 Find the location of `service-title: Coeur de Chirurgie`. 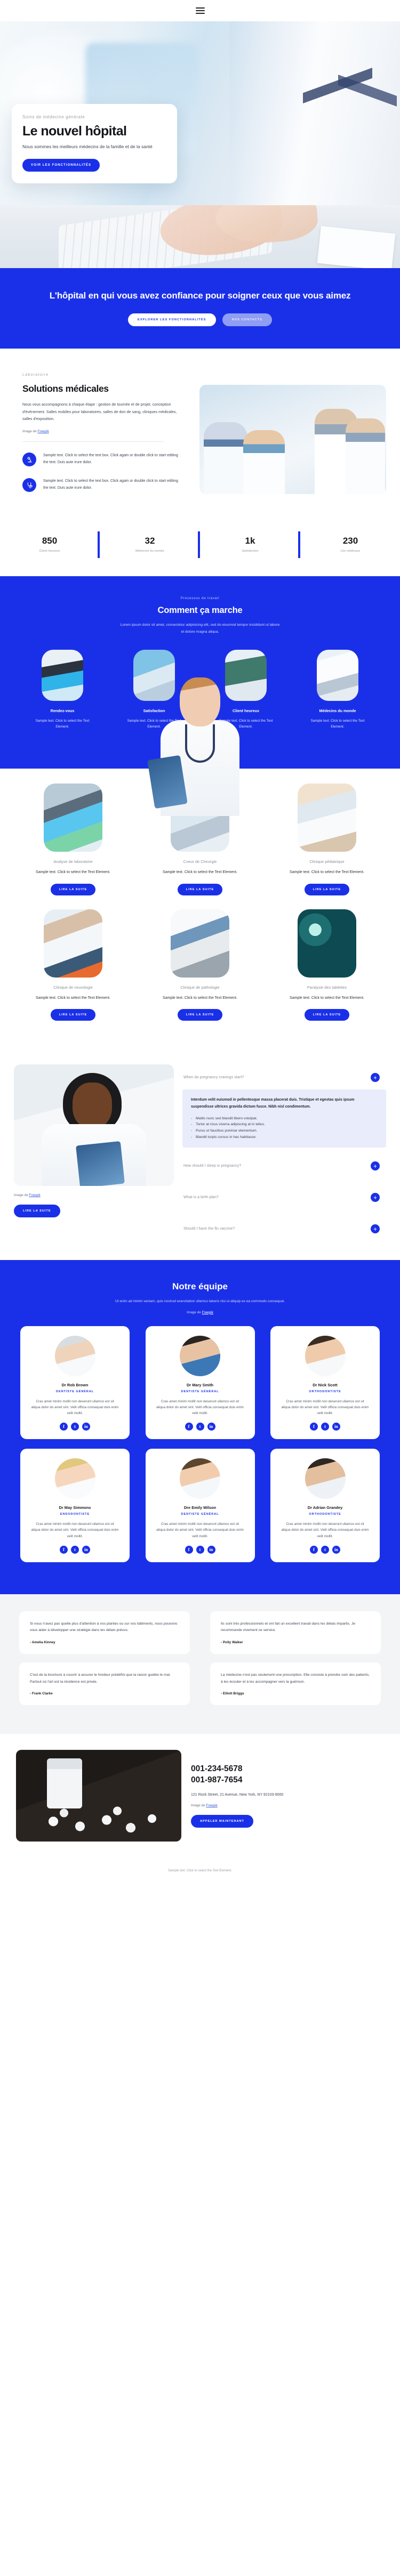

service-title: Coeur de Chirurgie is located at coordinates (200, 862).